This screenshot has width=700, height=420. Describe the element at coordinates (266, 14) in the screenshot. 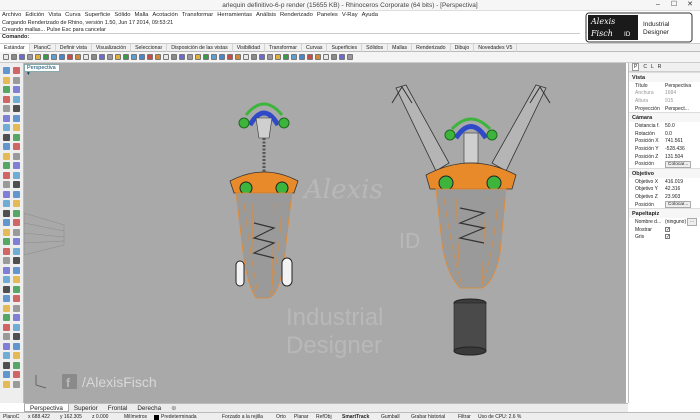

I see `menu-analisis: Análisis` at that location.